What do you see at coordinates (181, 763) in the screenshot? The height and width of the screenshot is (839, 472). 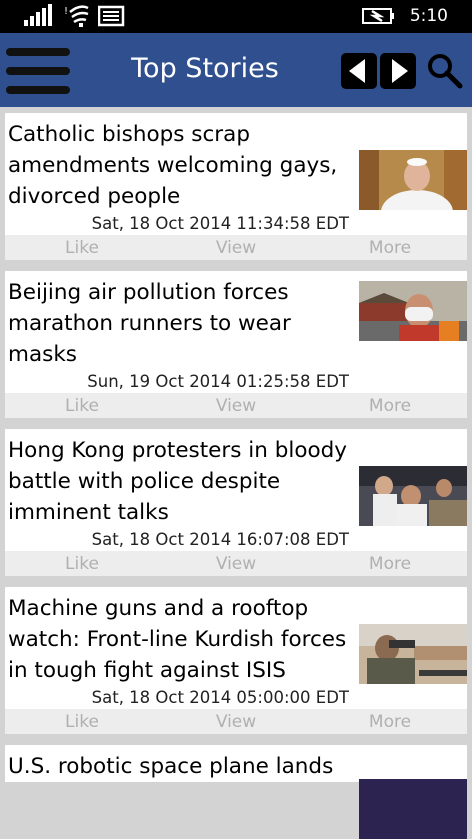 I see `story-headline: U.S. robotic space plane lands` at bounding box center [181, 763].